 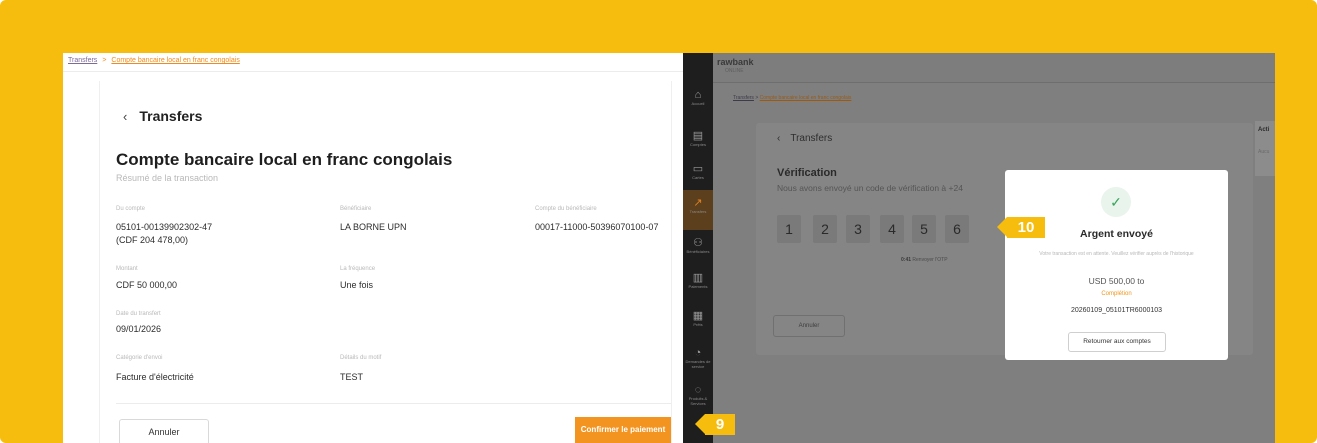 What do you see at coordinates (164, 227) in the screenshot?
I see `from-account-value: 05101-00139902302-47` at bounding box center [164, 227].